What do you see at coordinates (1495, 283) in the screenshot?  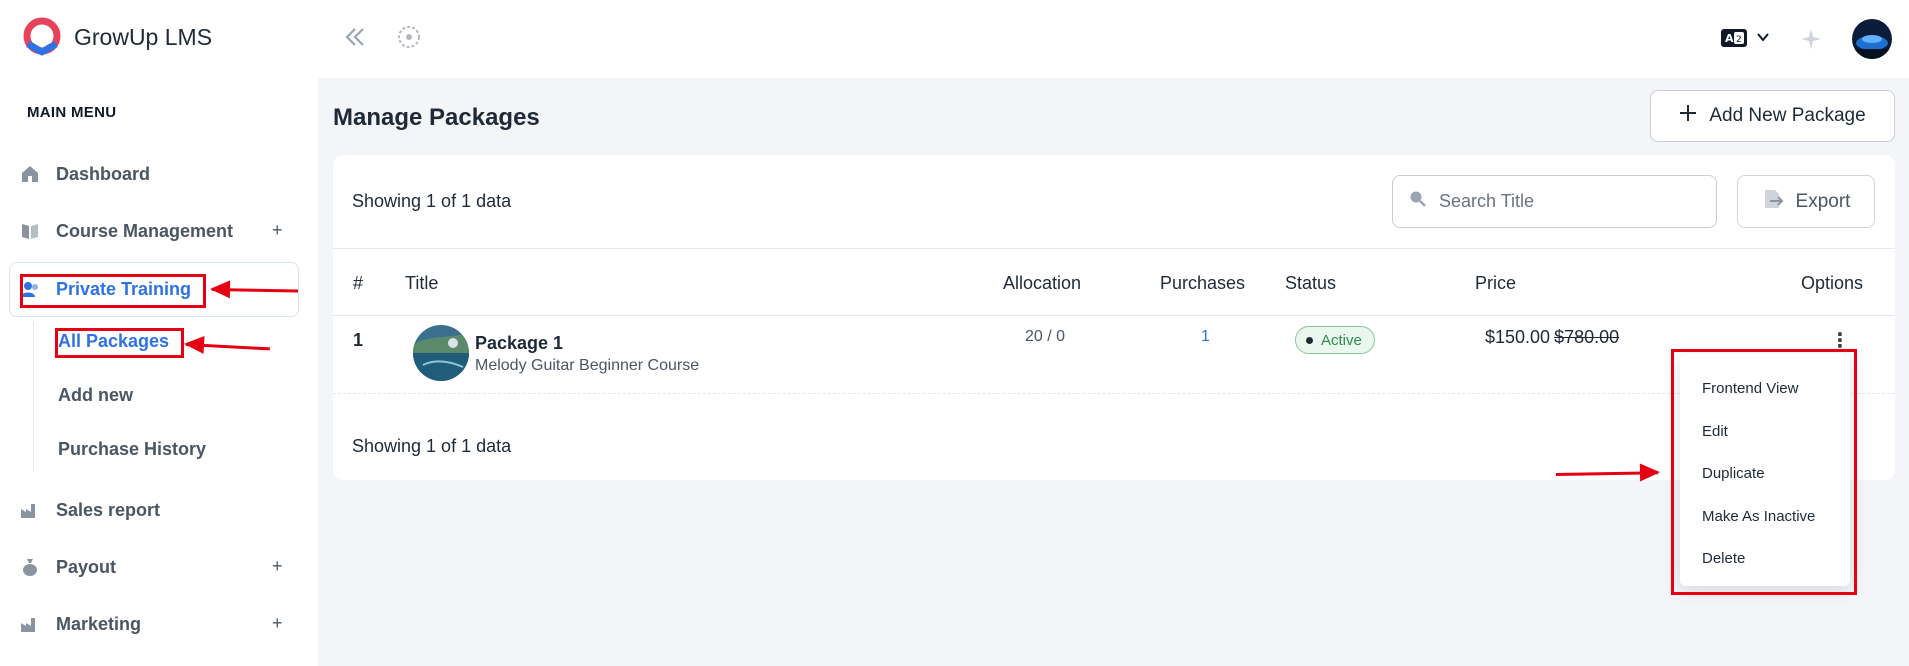 I see `column-header-price: Price` at bounding box center [1495, 283].